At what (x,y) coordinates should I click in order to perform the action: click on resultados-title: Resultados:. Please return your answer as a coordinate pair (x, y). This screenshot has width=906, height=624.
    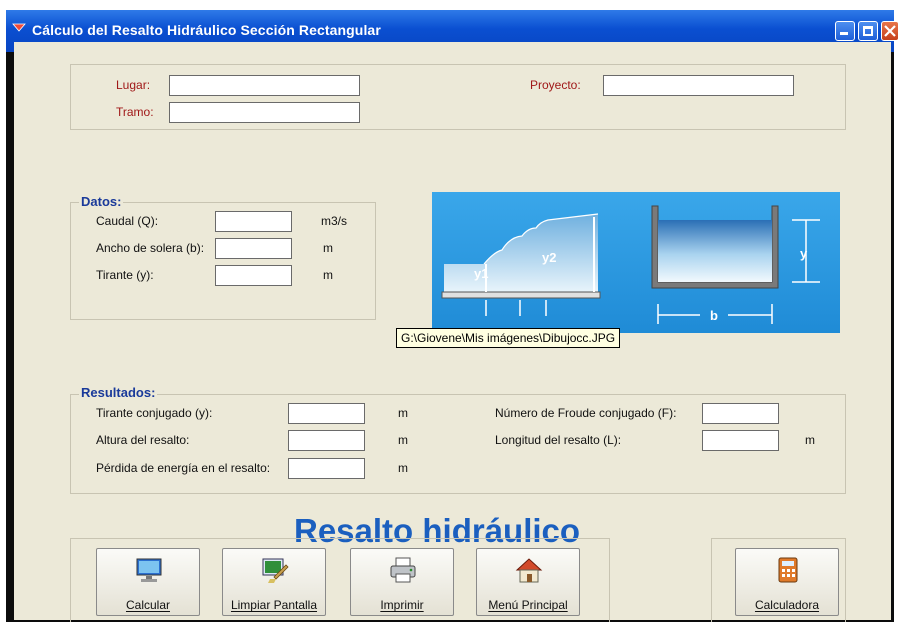
    Looking at the image, I should click on (118, 392).